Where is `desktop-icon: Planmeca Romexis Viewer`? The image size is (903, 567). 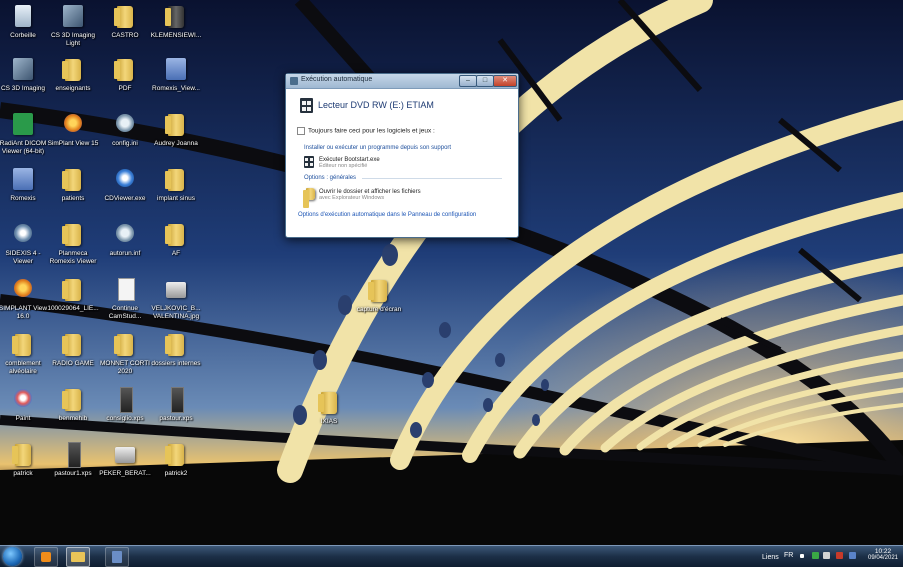 desktop-icon: Planmeca Romexis Viewer is located at coordinates (73, 243).